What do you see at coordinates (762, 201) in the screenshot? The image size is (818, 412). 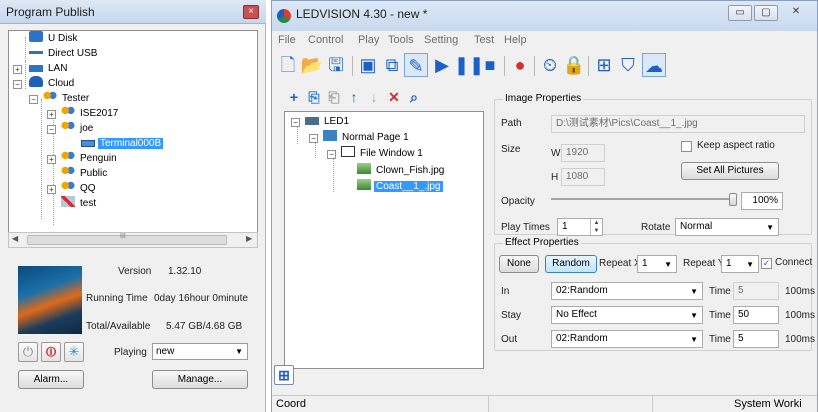 I see `opacity-field: 100%` at bounding box center [762, 201].